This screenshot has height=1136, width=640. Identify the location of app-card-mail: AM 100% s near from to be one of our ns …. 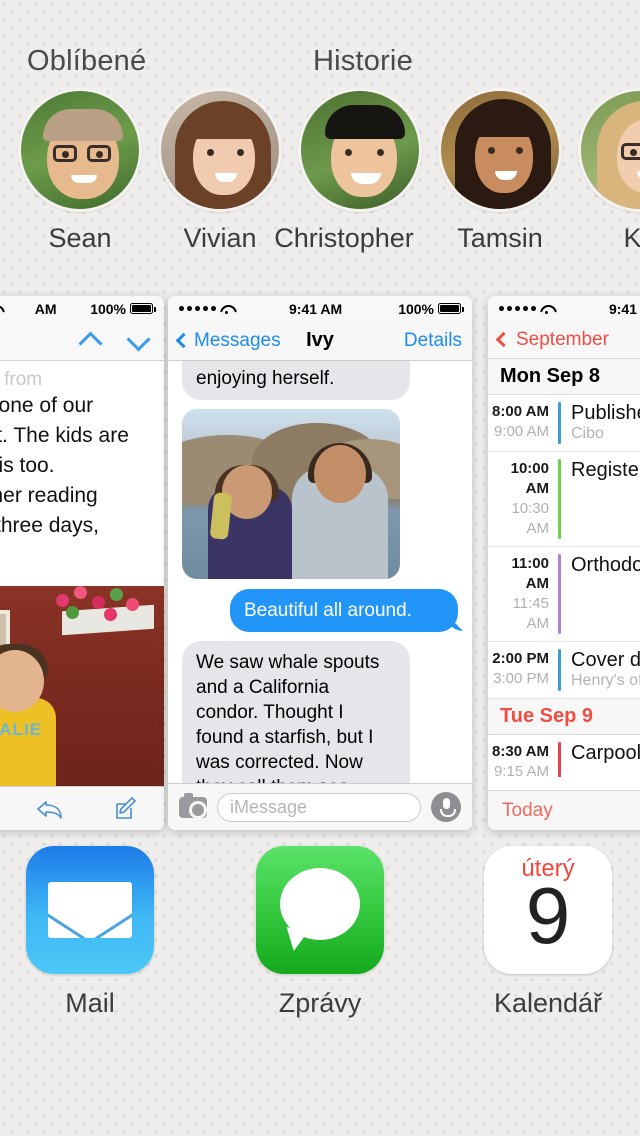
(82, 563).